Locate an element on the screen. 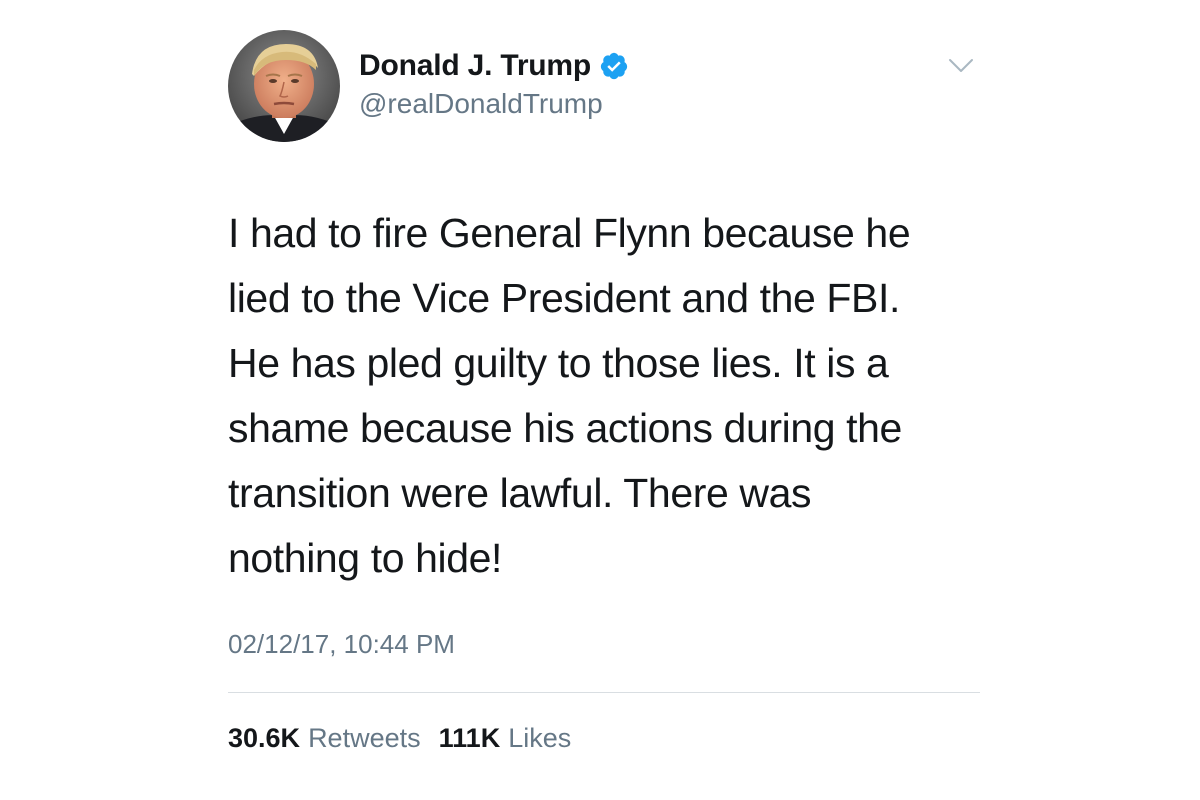 This screenshot has width=1200, height=800. avatar is located at coordinates (284, 86).